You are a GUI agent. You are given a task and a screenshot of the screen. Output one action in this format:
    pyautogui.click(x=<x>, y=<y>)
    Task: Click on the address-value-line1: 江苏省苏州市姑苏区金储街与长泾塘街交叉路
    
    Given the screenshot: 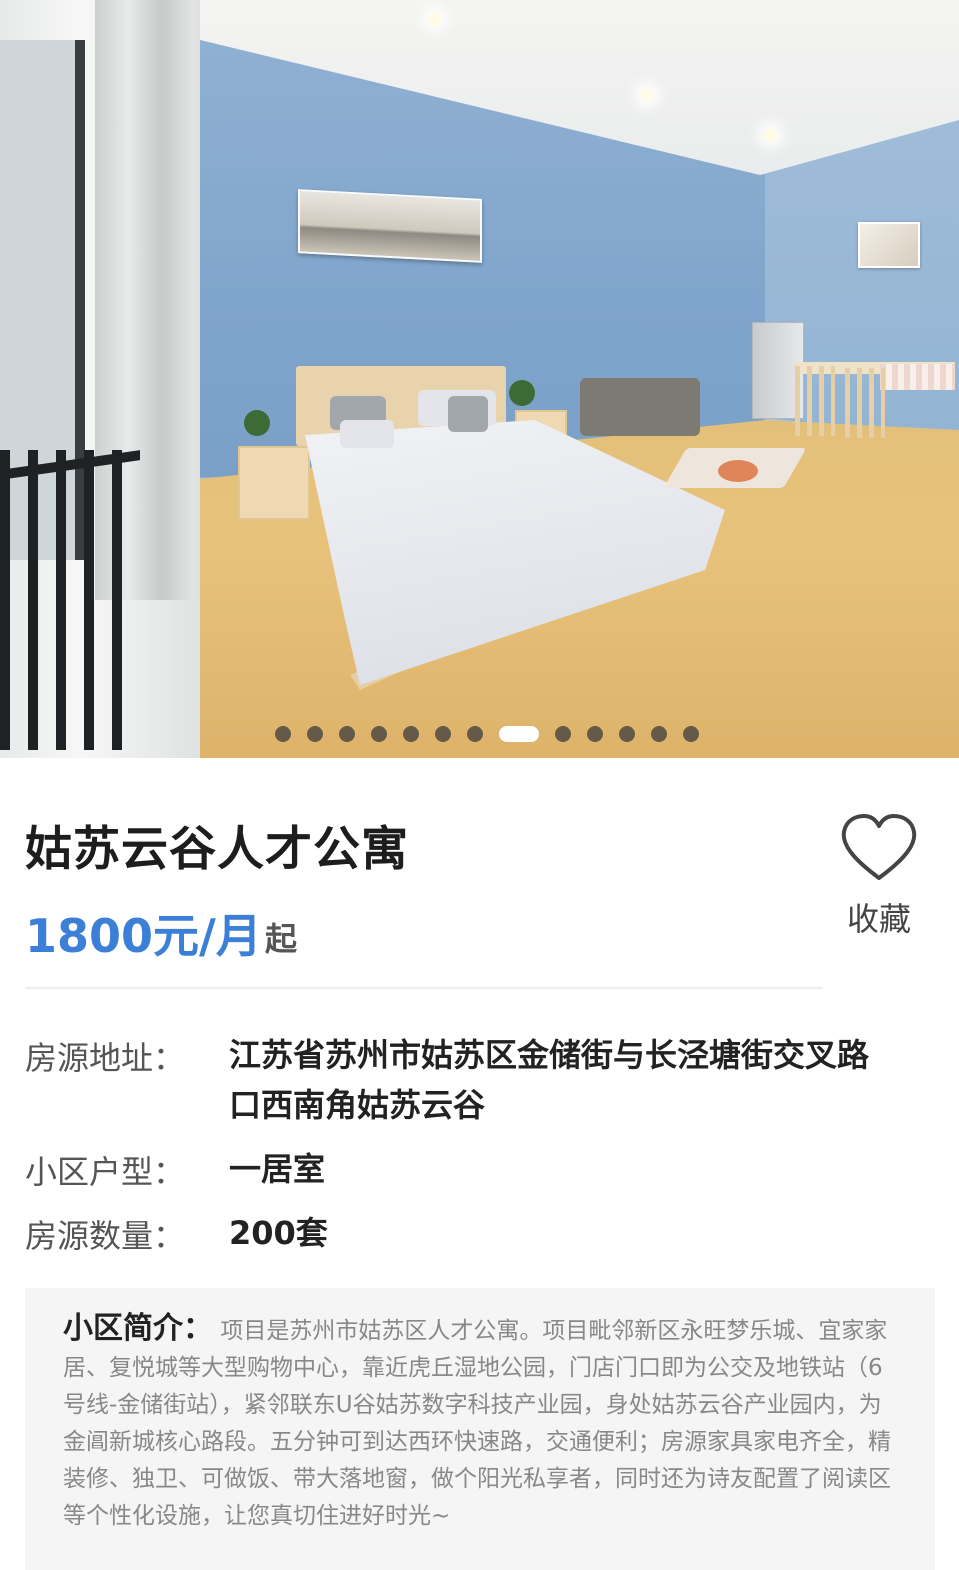 What is the action you would take?
    pyautogui.click(x=549, y=1055)
    